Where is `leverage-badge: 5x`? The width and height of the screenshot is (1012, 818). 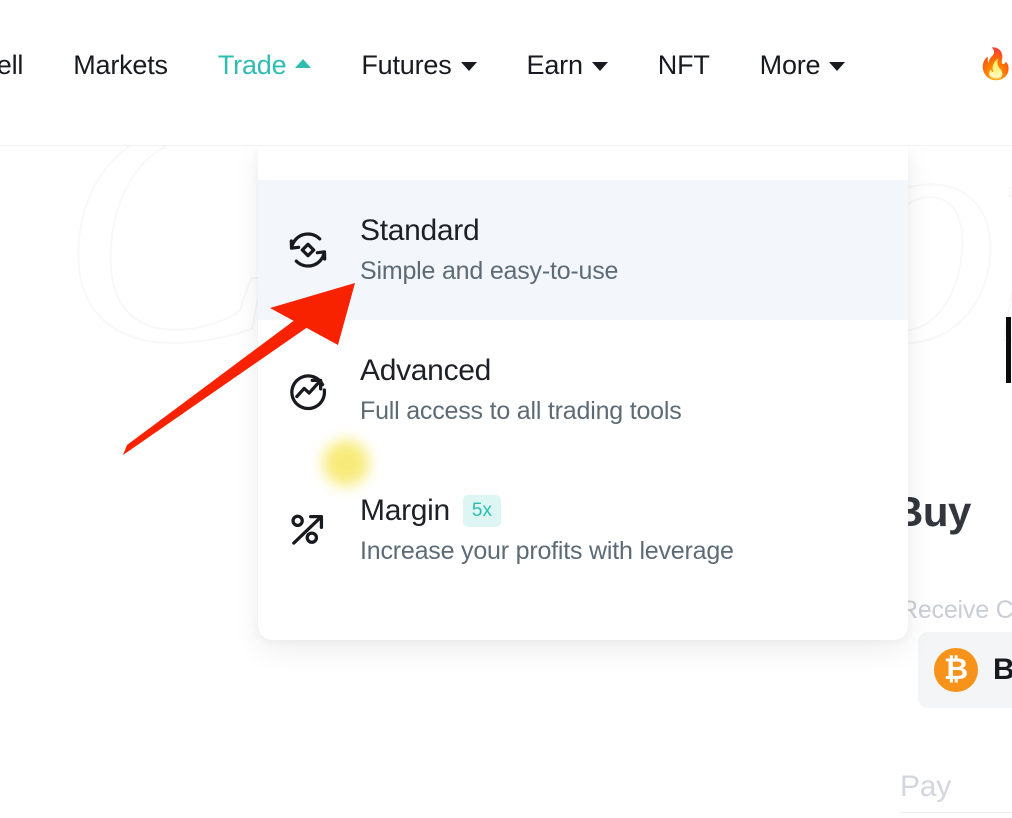 leverage-badge: 5x is located at coordinates (481, 511).